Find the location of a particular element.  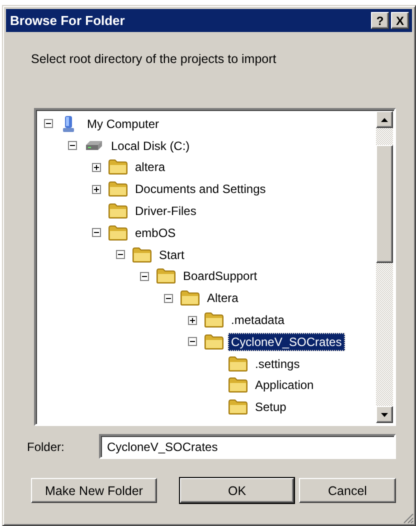

ok-button: OK is located at coordinates (237, 490).